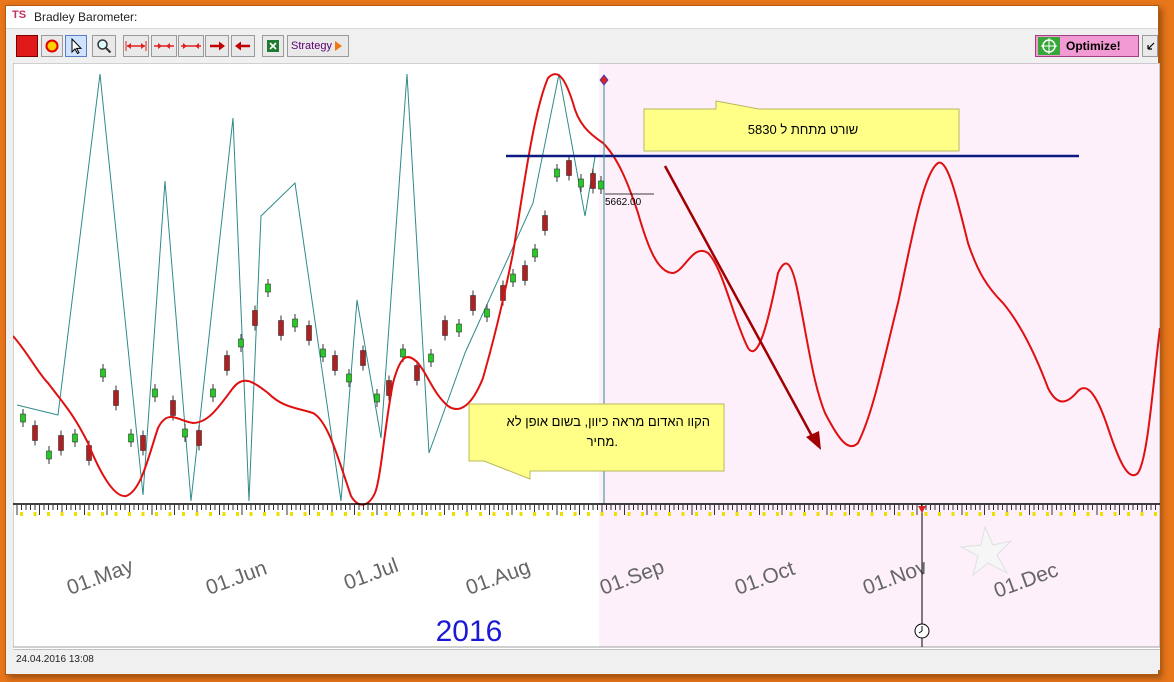  What do you see at coordinates (100, 576) in the screenshot?
I see `month-label: 01.May` at bounding box center [100, 576].